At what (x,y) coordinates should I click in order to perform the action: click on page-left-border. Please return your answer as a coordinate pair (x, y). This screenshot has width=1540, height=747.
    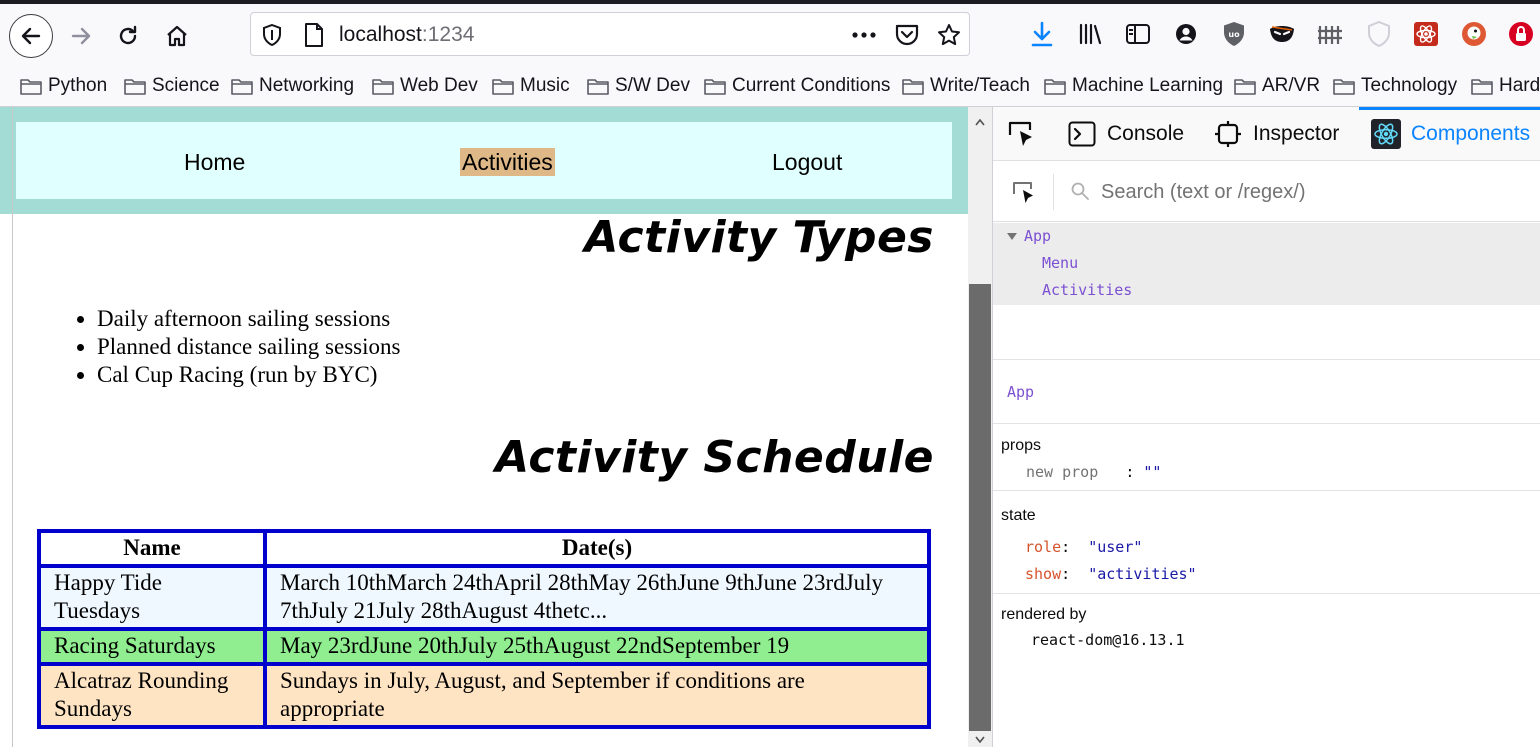
    Looking at the image, I should click on (12, 427).